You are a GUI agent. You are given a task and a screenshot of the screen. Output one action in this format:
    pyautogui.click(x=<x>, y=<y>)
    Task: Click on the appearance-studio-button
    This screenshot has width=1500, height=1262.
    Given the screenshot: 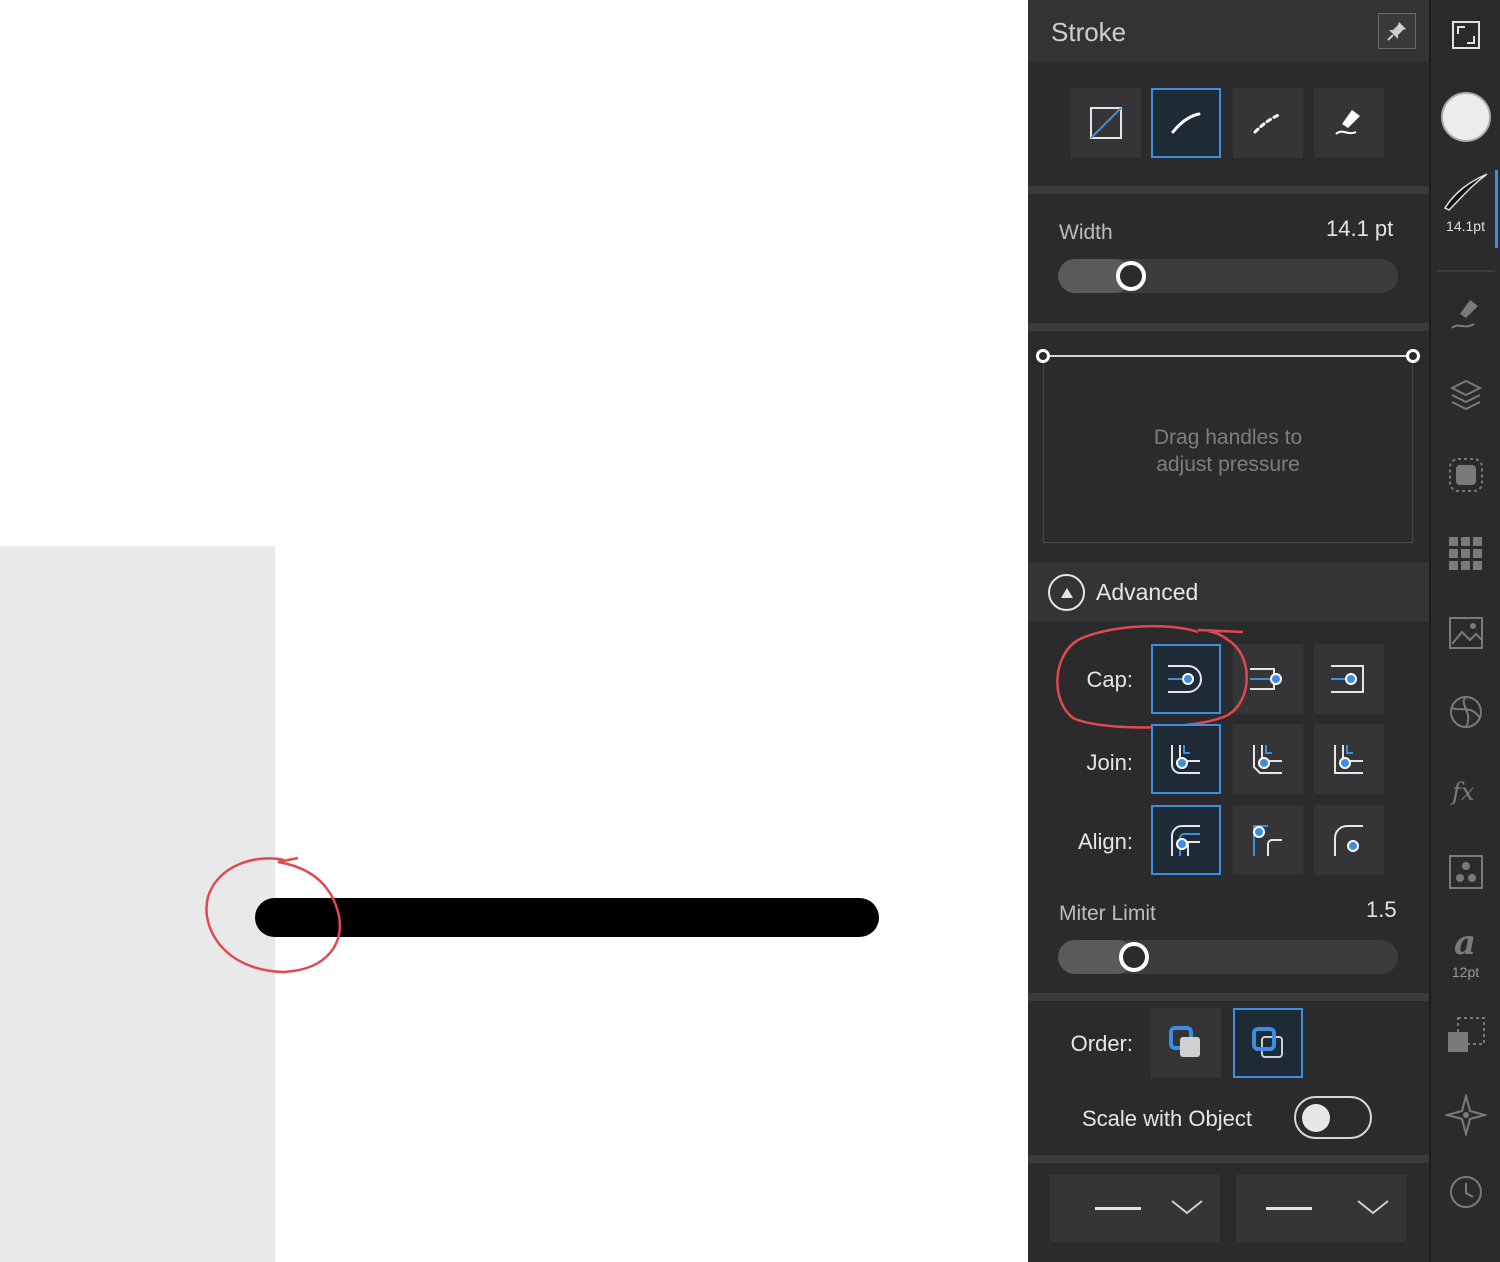 What is the action you would take?
    pyautogui.click(x=1465, y=712)
    